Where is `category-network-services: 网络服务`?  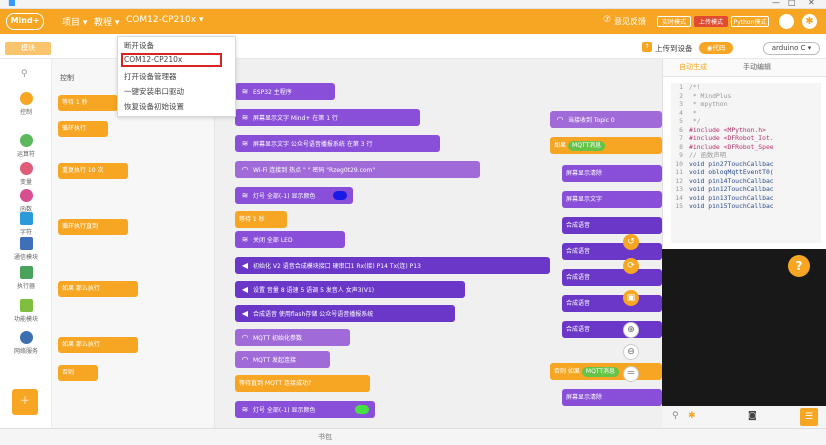
category-network-services: 网络服务 is located at coordinates (26, 343).